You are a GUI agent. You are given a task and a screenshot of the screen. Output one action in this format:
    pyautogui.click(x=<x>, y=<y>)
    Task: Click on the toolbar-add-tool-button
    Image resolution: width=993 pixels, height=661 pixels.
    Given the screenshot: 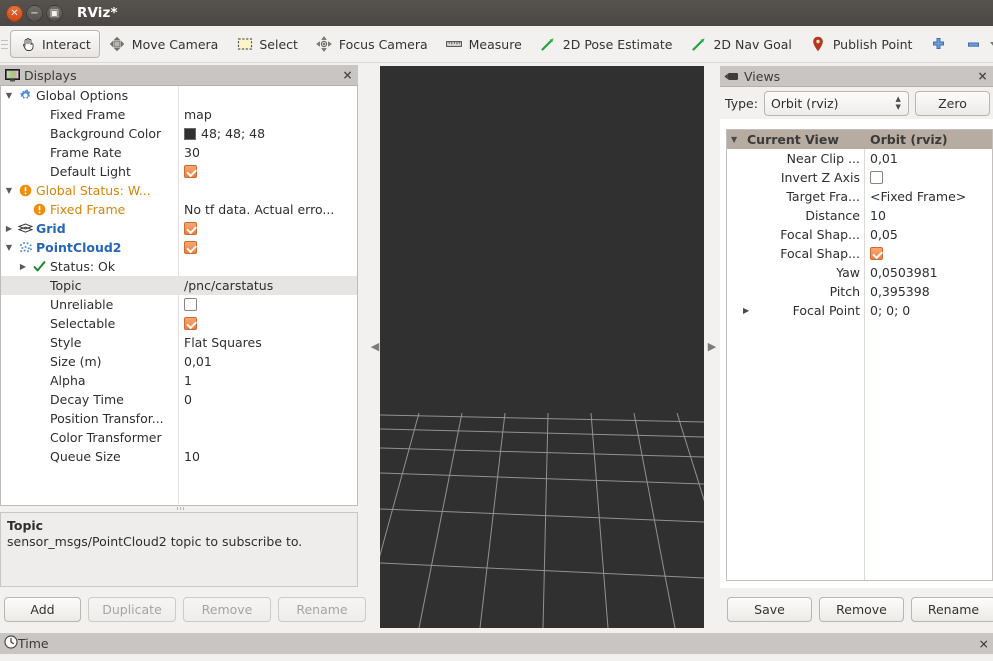 What is the action you would take?
    pyautogui.click(x=938, y=44)
    